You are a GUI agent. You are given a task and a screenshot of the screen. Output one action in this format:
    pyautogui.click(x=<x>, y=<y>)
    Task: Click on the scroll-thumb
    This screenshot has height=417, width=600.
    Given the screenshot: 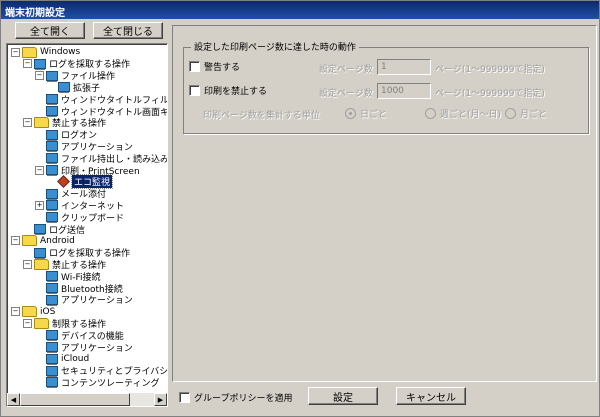 What is the action you would take?
    pyautogui.click(x=75, y=399)
    